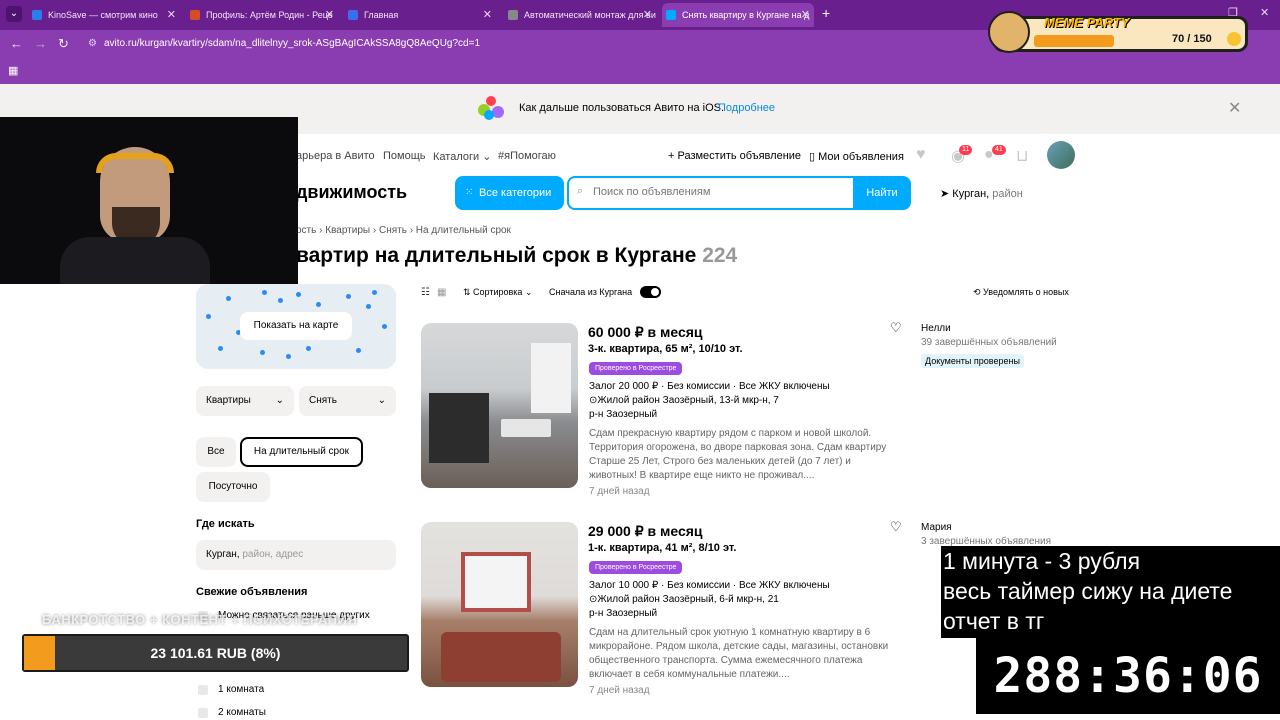  What do you see at coordinates (1074, 41) in the screenshot?
I see `meme-progress-bar` at bounding box center [1074, 41].